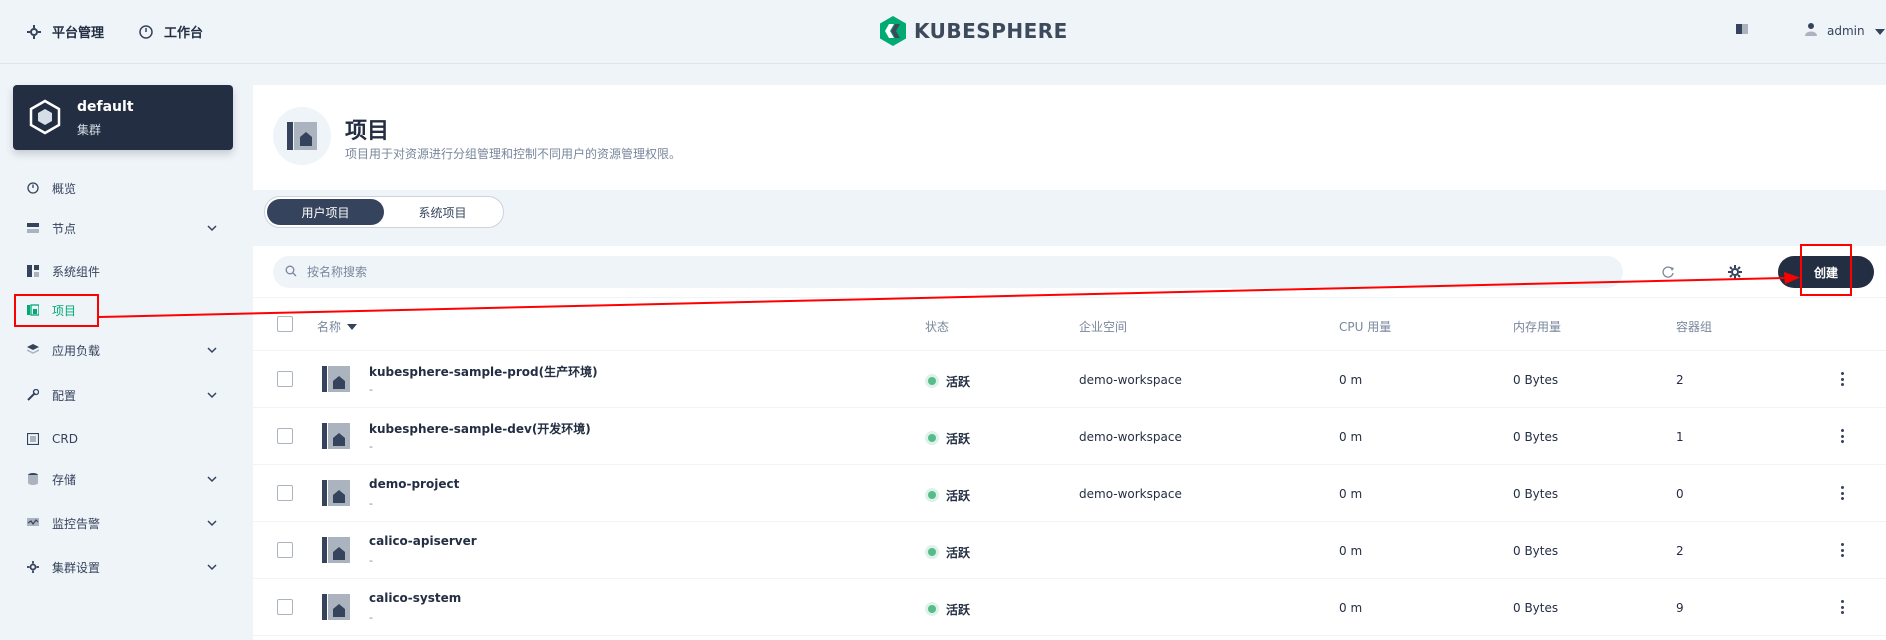  I want to click on page-description: 项目用于对资源进行分组管理和控制不同用户的资源管理权限。, so click(513, 154).